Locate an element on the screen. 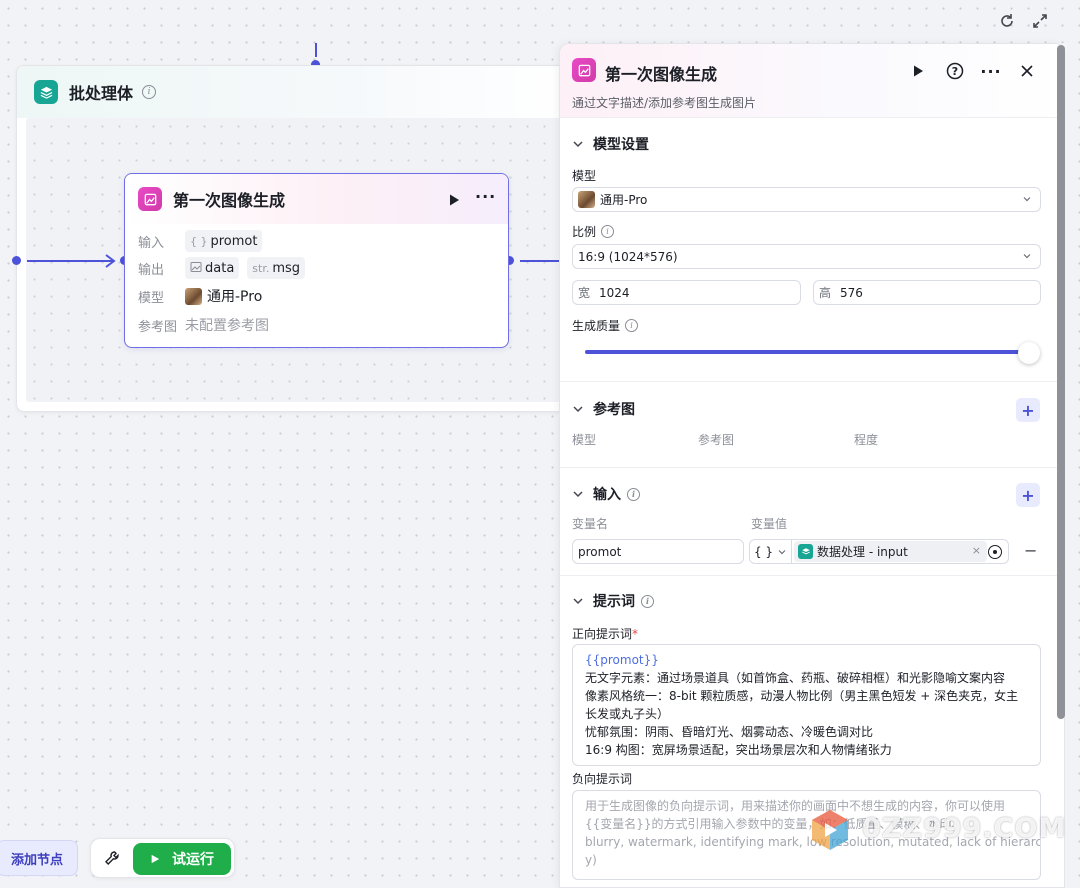 This screenshot has width=1080, height=888. positive-label-row: 正向提示词 * is located at coordinates (605, 633).